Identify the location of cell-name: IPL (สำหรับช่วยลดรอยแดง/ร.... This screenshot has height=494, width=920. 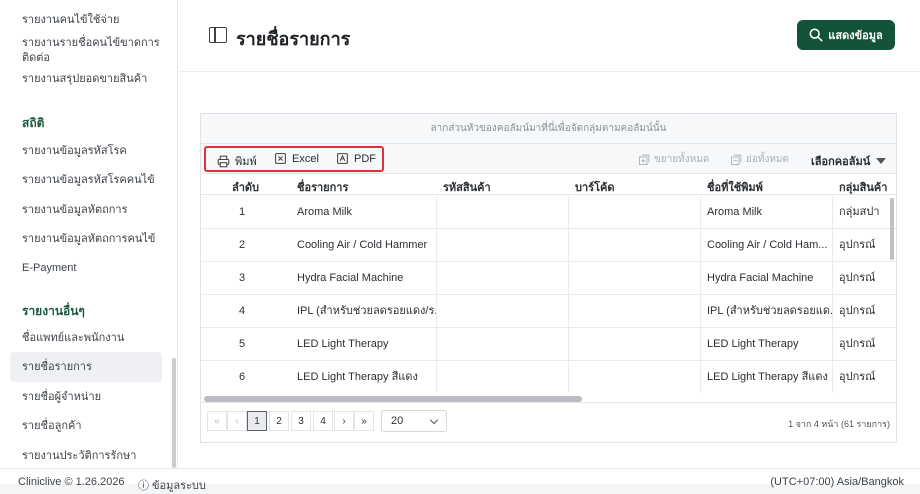
(366, 311).